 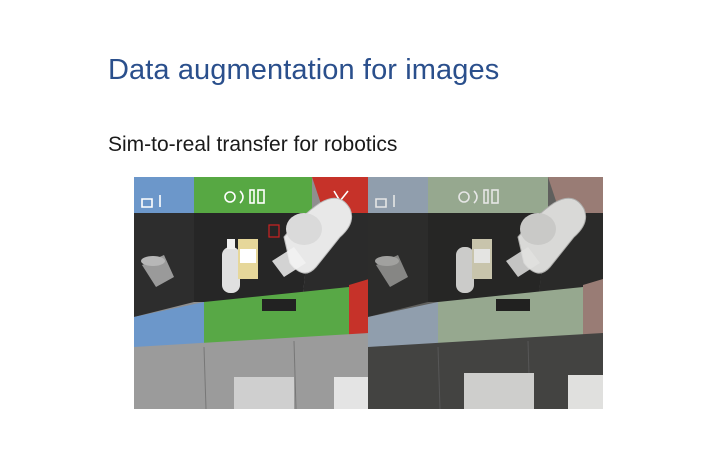 What do you see at coordinates (253, 195) in the screenshot?
I see `green-bin-label` at bounding box center [253, 195].